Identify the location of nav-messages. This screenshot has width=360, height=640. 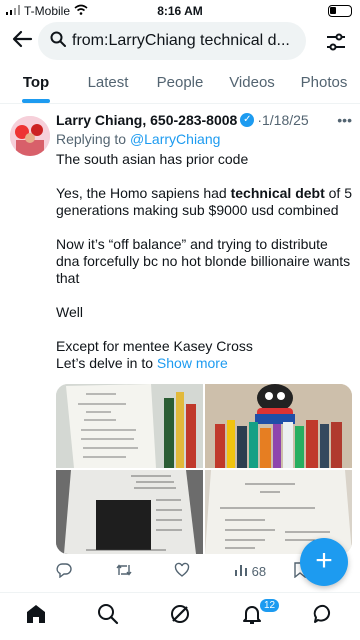
(324, 616).